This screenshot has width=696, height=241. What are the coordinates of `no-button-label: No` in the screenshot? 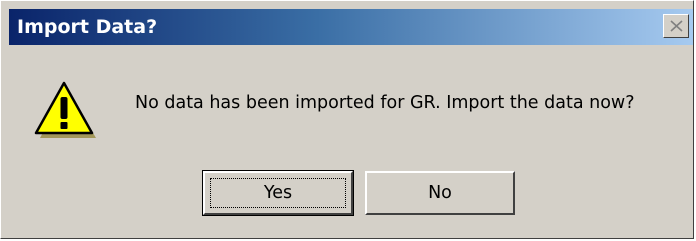 It's located at (440, 193).